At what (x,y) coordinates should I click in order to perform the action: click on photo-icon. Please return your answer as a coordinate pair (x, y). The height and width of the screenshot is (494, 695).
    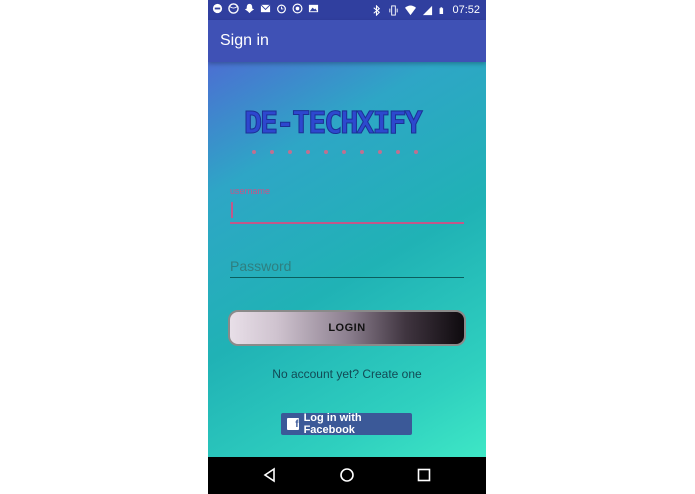
    Looking at the image, I should click on (313, 8).